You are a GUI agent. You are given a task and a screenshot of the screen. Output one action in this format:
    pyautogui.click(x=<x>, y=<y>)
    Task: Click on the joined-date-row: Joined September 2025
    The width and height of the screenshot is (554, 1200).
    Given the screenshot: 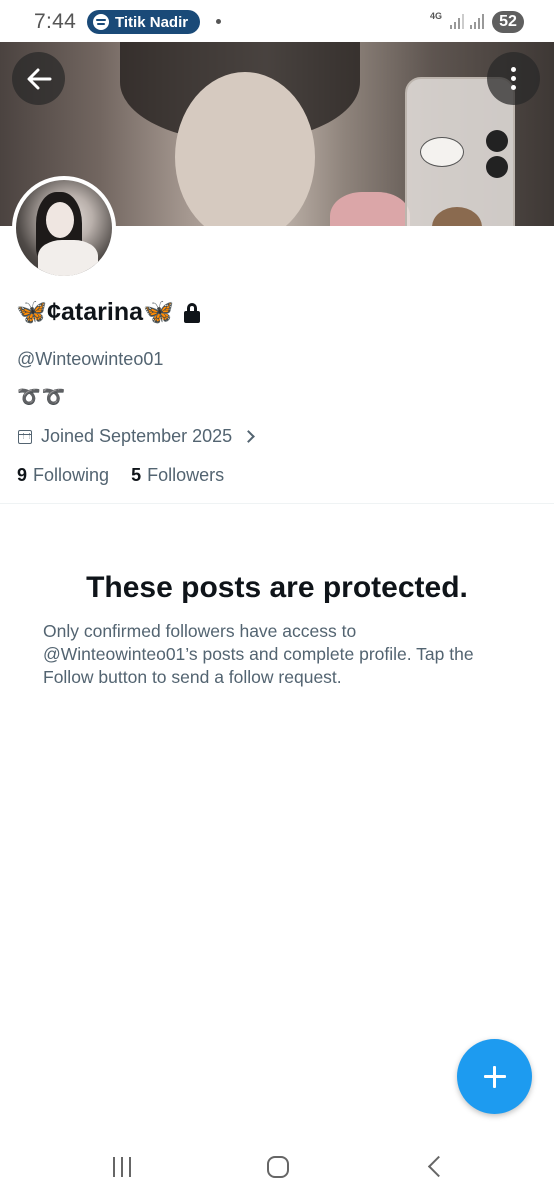 What is the action you would take?
    pyautogui.click(x=137, y=436)
    